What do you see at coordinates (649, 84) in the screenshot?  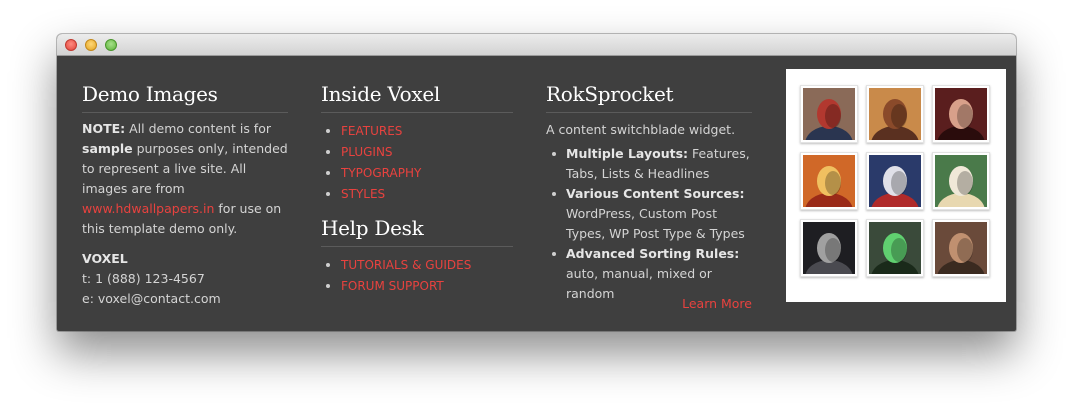 I see `roksprocket-heading: RokSprocket` at bounding box center [649, 84].